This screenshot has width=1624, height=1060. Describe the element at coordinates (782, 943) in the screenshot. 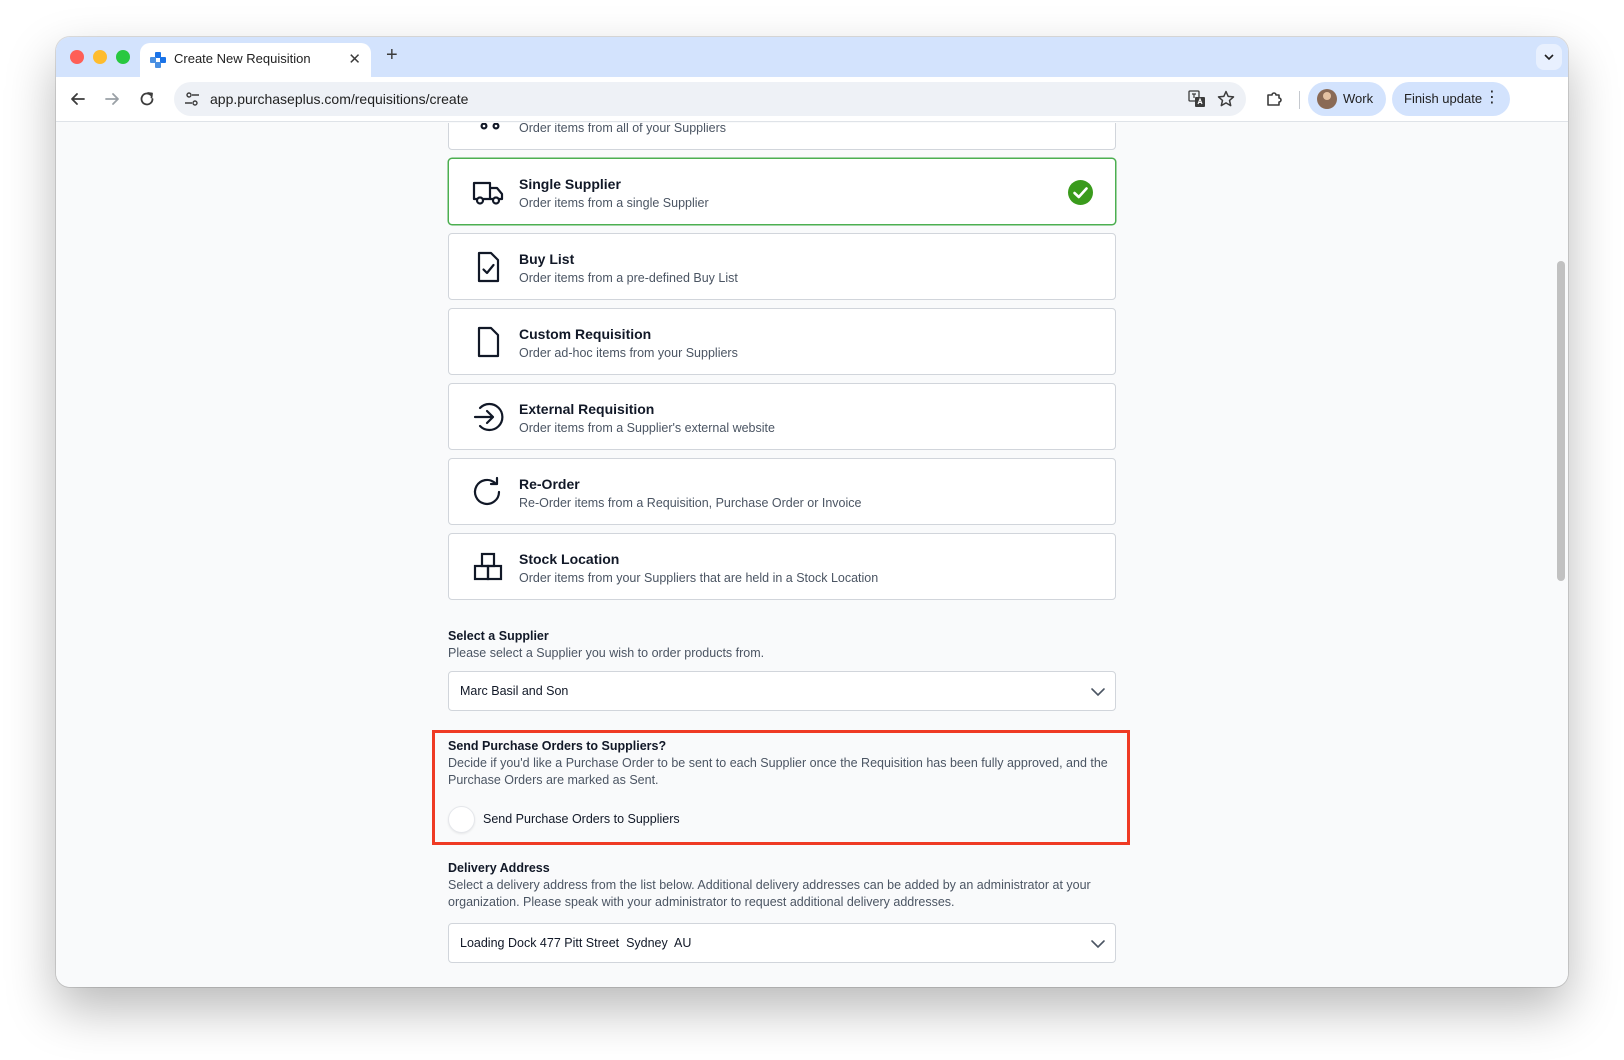

I see `delivery-address-select: Loading Dock 477 Pitt Street Sydney AU` at that location.